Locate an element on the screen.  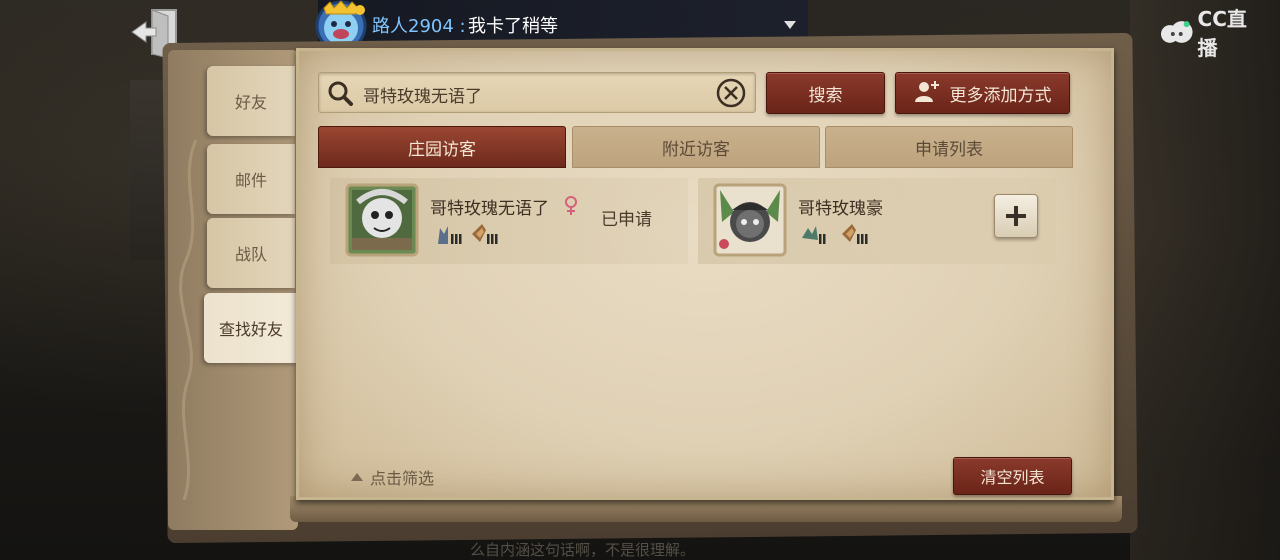
filter-label: 点击筛选 is located at coordinates (402, 478).